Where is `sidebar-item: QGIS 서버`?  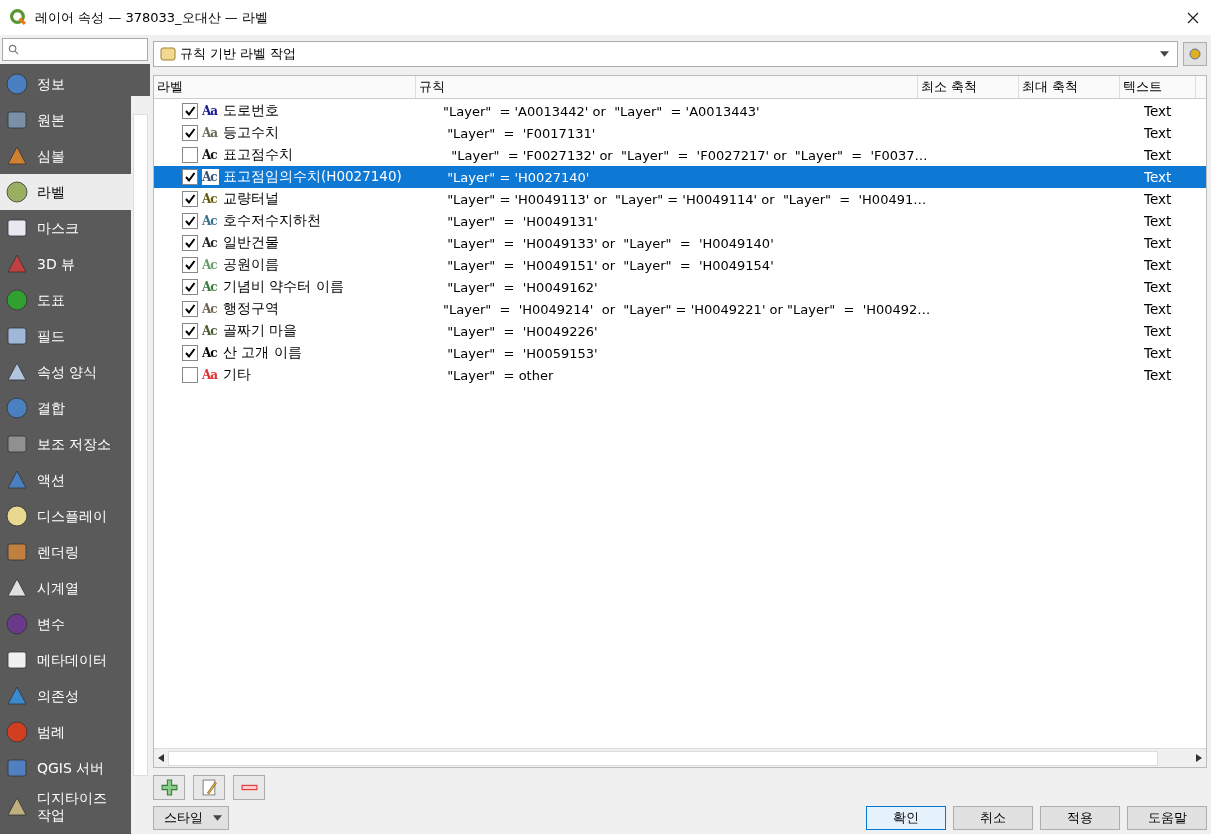
sidebar-item: QGIS 서버 is located at coordinates (65, 768).